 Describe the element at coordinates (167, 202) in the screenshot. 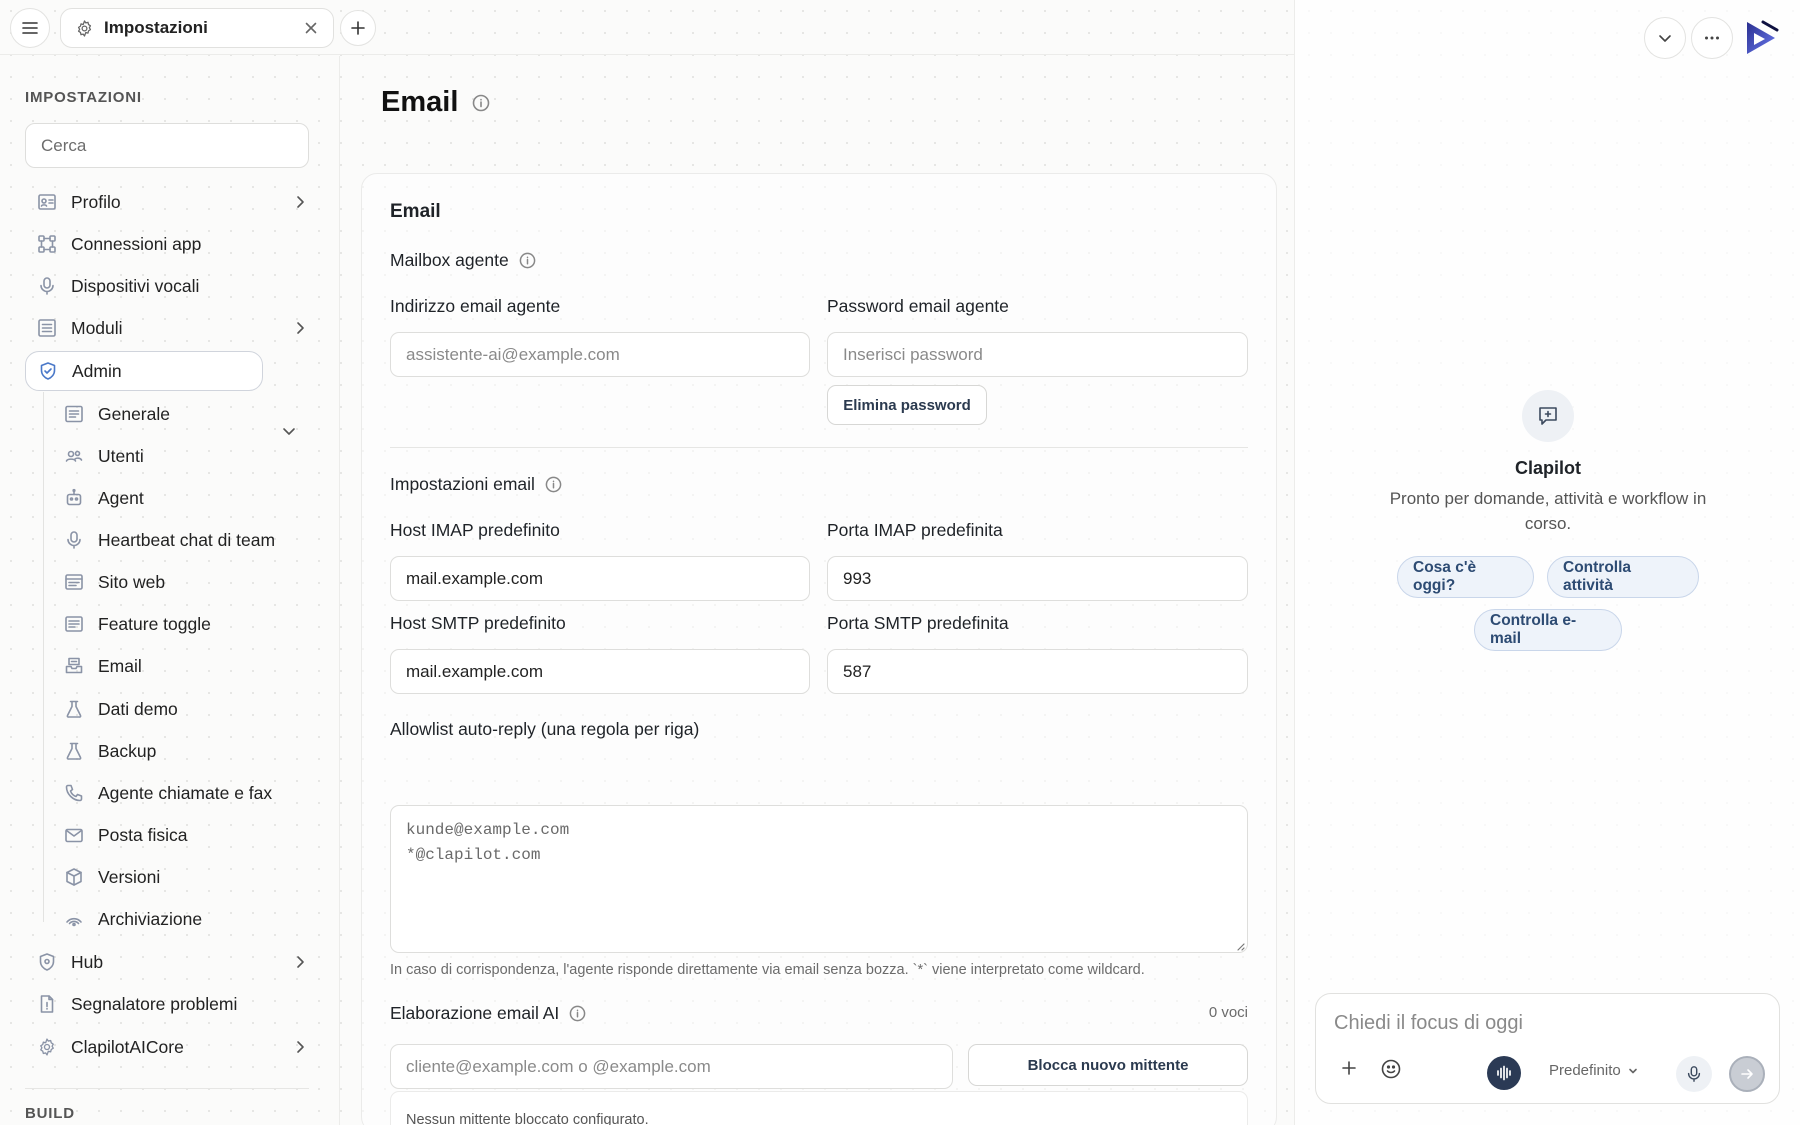

I see `sidebar-item-profilo: Profilo` at that location.